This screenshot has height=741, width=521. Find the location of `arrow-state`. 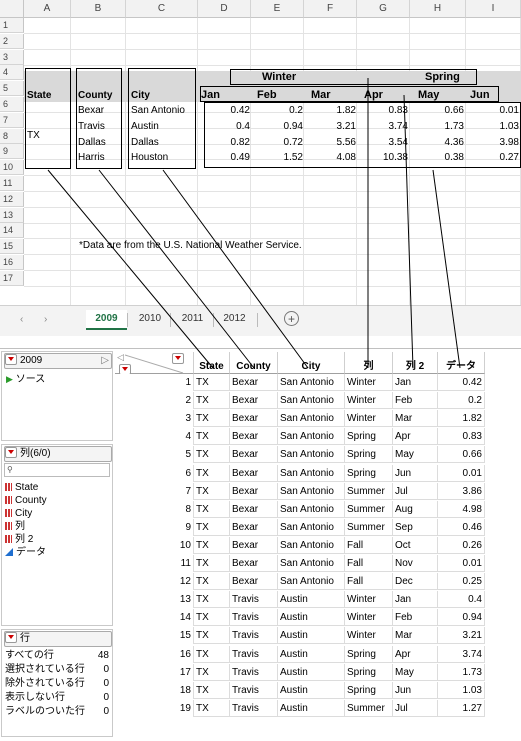

arrow-state is located at coordinates (130, 269).